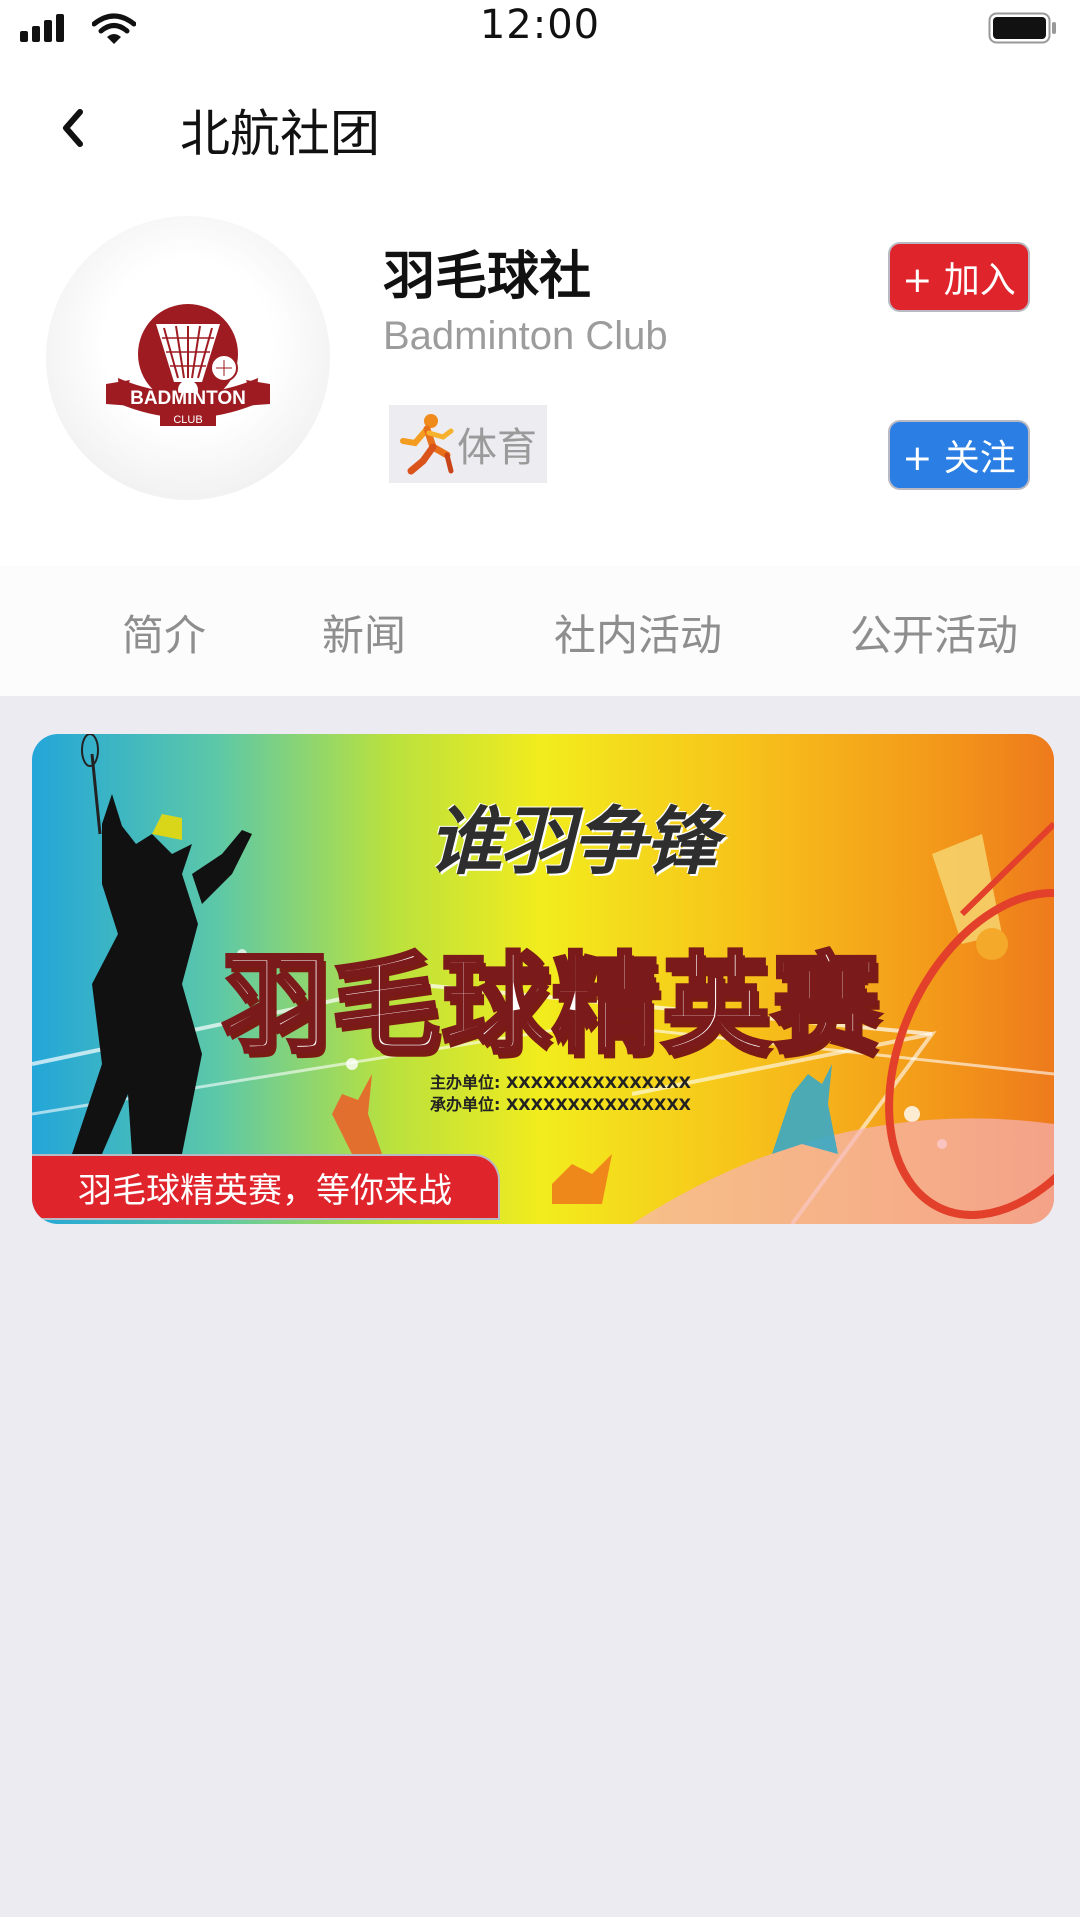  Describe the element at coordinates (959, 277) in the screenshot. I see `join-button: + 加入` at that location.